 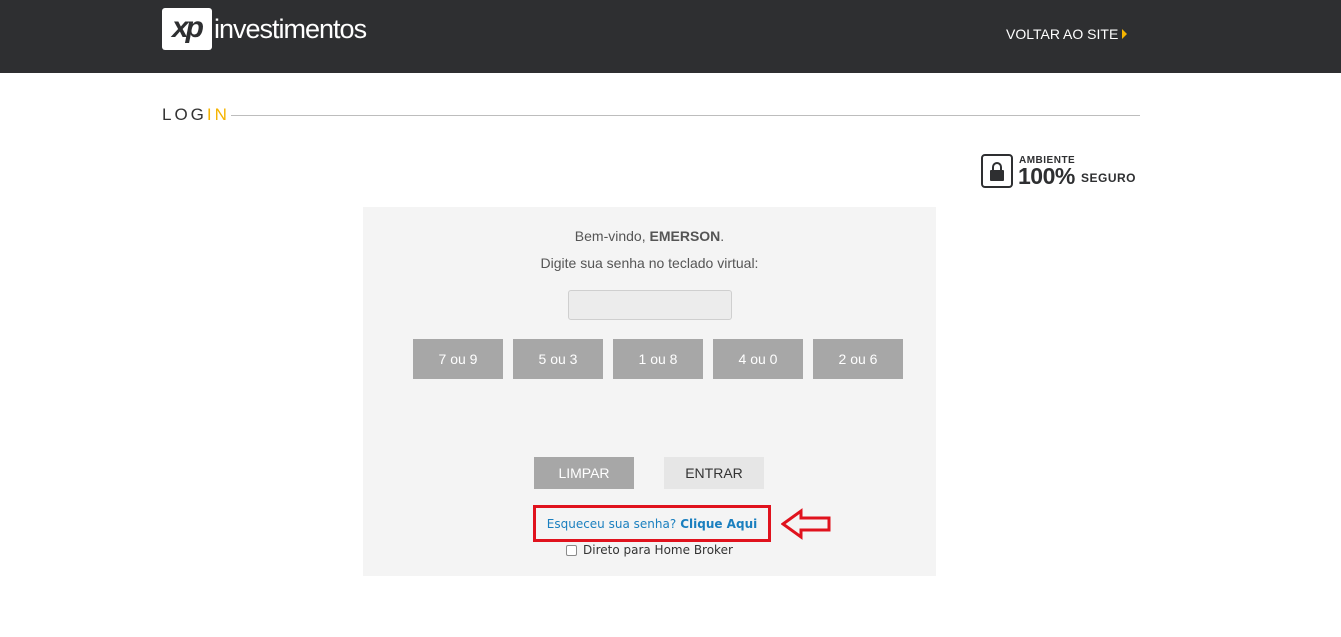 What do you see at coordinates (670, 36) in the screenshot?
I see `top-header-bar: xp investimentos VOLTAR AO SITE` at bounding box center [670, 36].